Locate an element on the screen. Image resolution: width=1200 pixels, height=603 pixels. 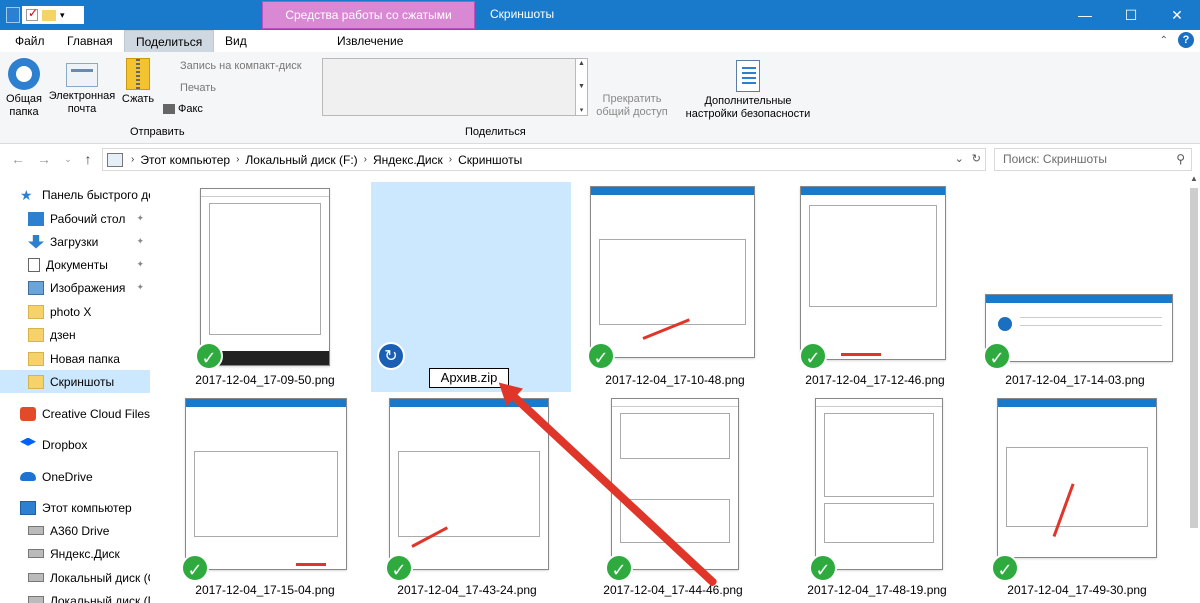
refresh-icon: ↻ is located at coordinates (976, 158).